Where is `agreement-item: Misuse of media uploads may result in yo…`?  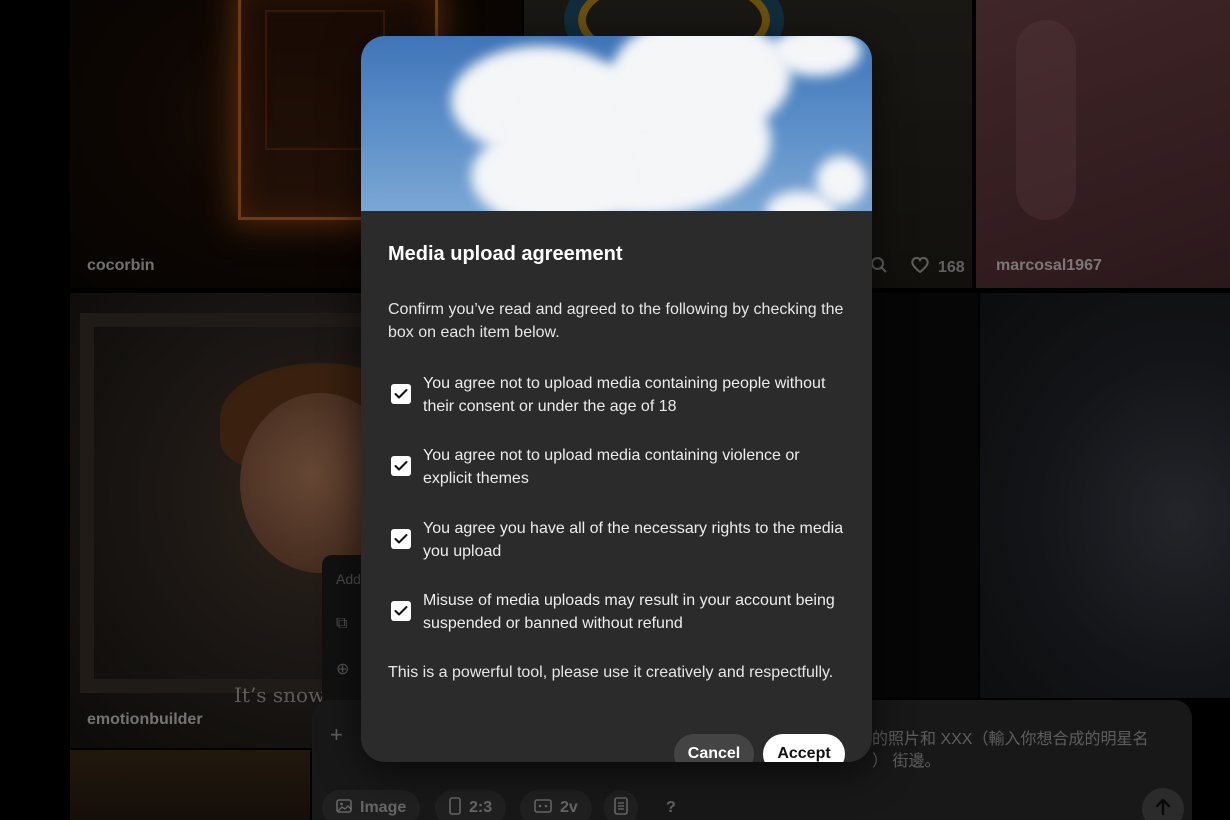 agreement-item: Misuse of media uploads may result in yo… is located at coordinates (621, 612).